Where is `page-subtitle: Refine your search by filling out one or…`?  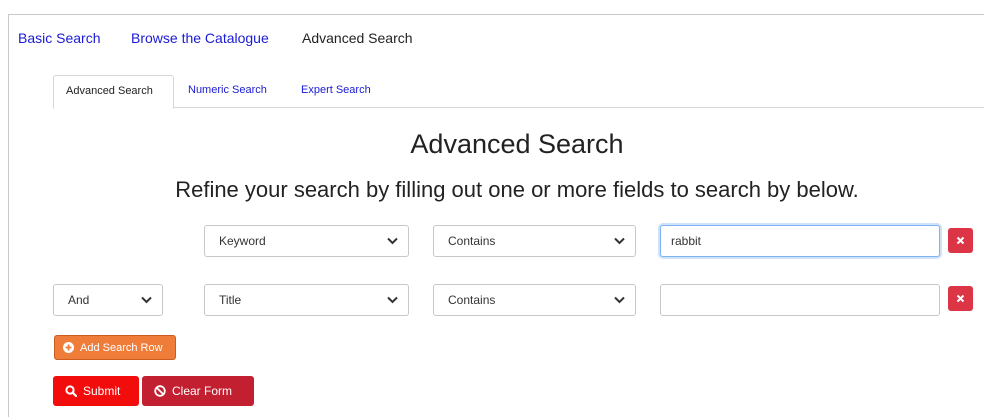 page-subtitle: Refine your search by filling out one or… is located at coordinates (517, 189).